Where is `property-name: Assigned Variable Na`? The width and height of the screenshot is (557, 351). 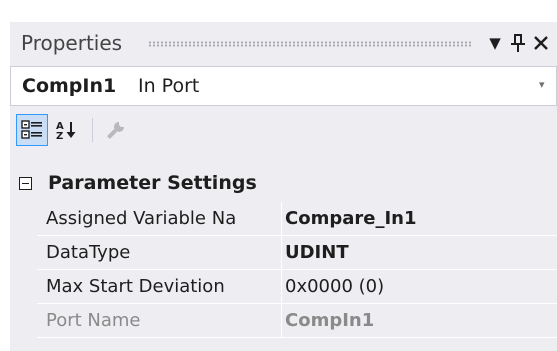
property-name: Assigned Variable Na is located at coordinates (159, 218).